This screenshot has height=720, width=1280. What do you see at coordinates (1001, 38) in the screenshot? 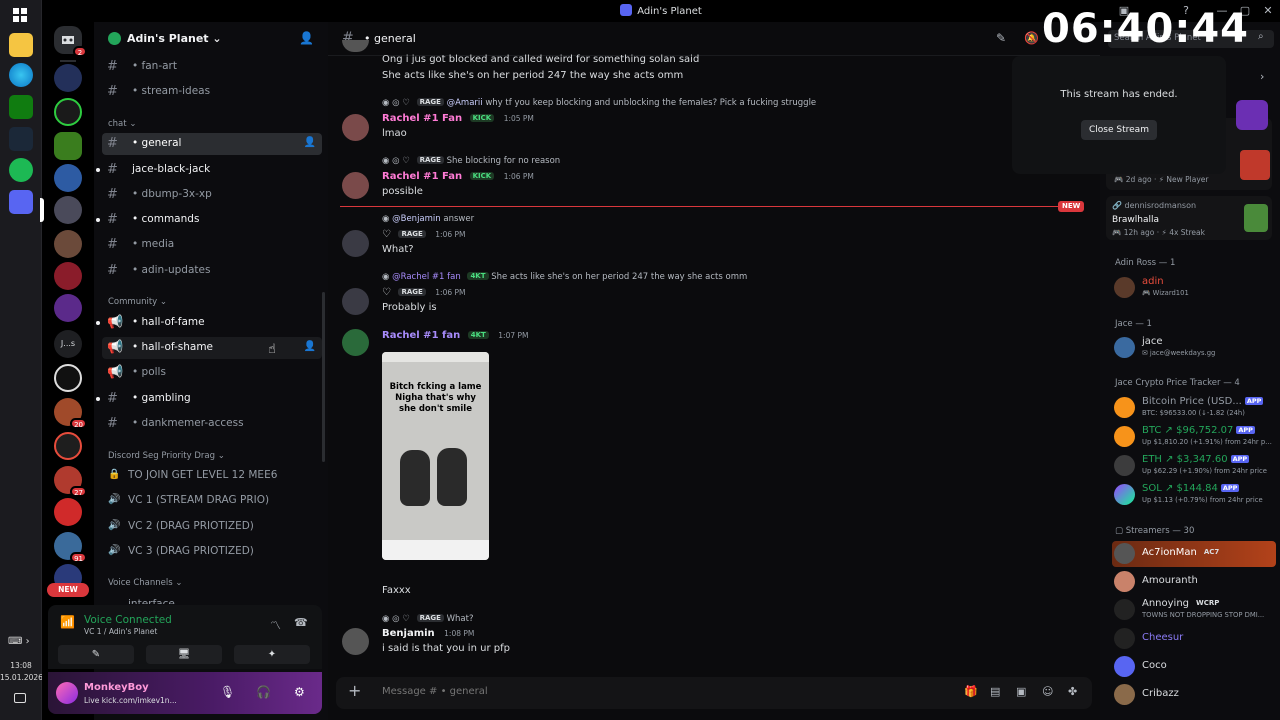
I see `threads-icon: ✎` at bounding box center [1001, 38].